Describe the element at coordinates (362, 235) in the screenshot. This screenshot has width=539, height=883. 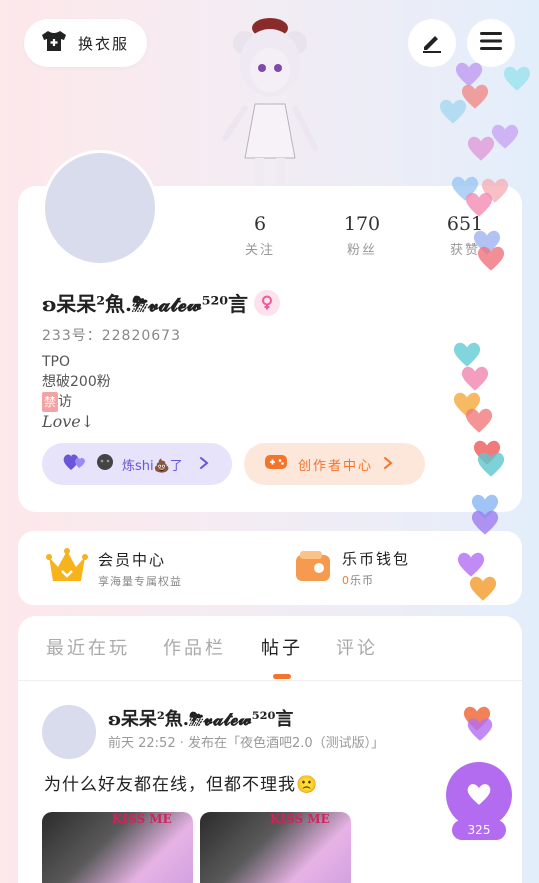
I see `stat-followers: 170 粉丝` at that location.